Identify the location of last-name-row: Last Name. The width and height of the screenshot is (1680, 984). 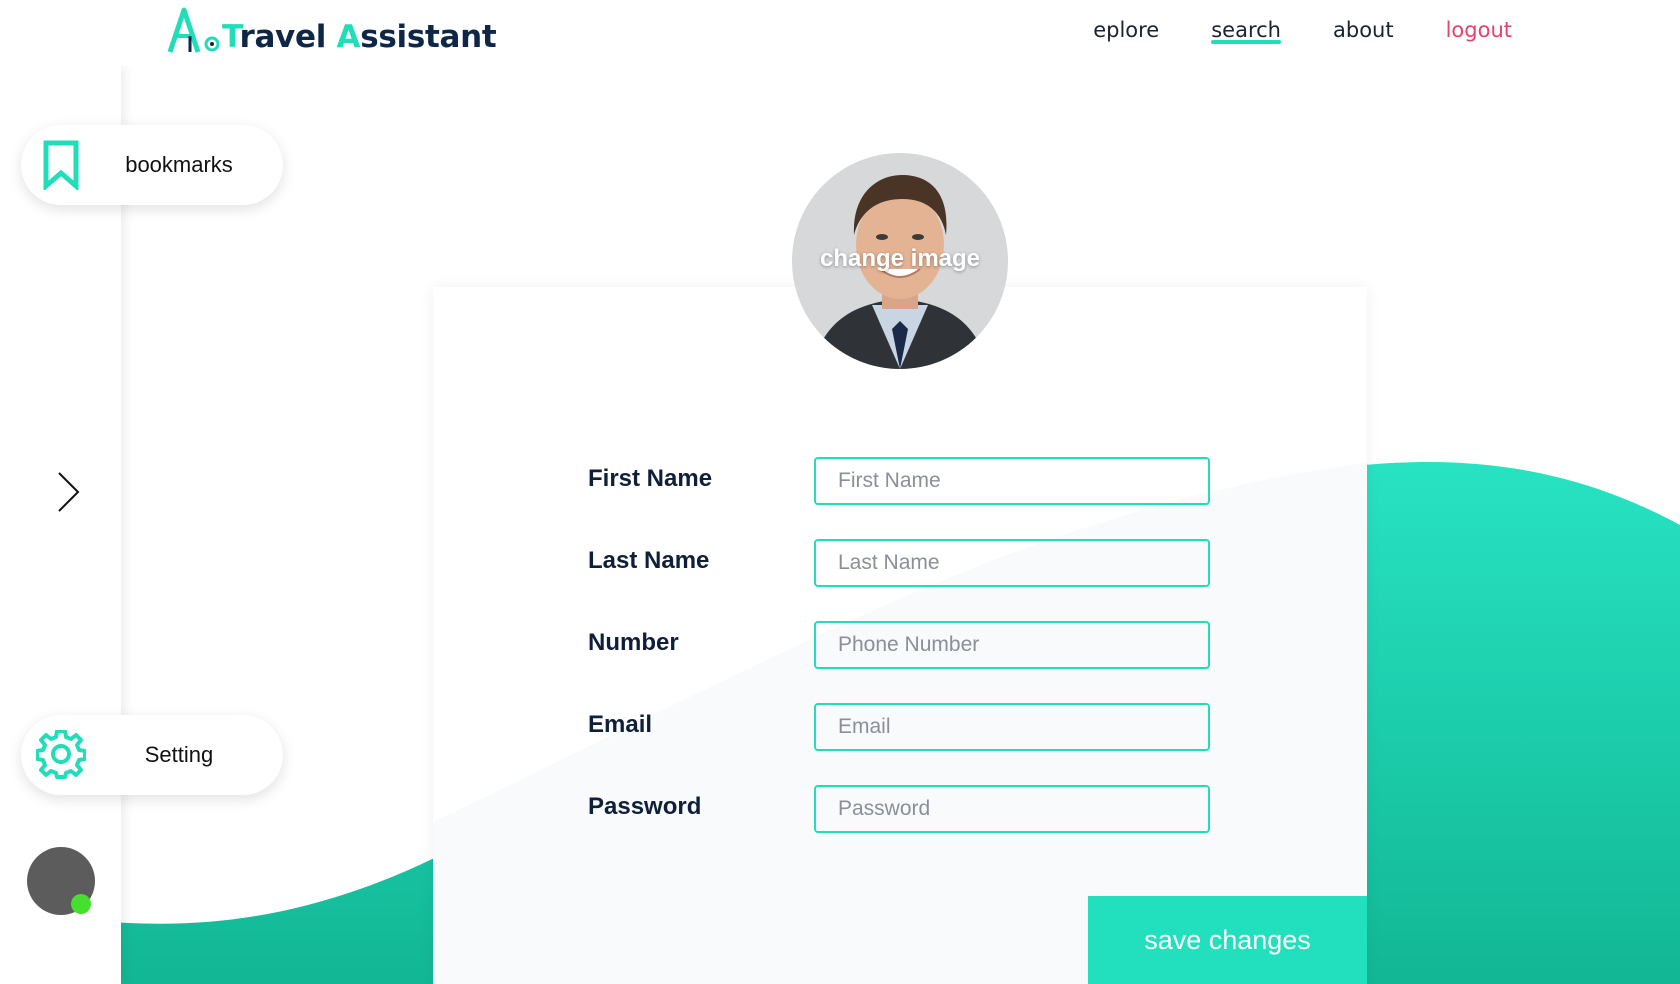
(900, 563).